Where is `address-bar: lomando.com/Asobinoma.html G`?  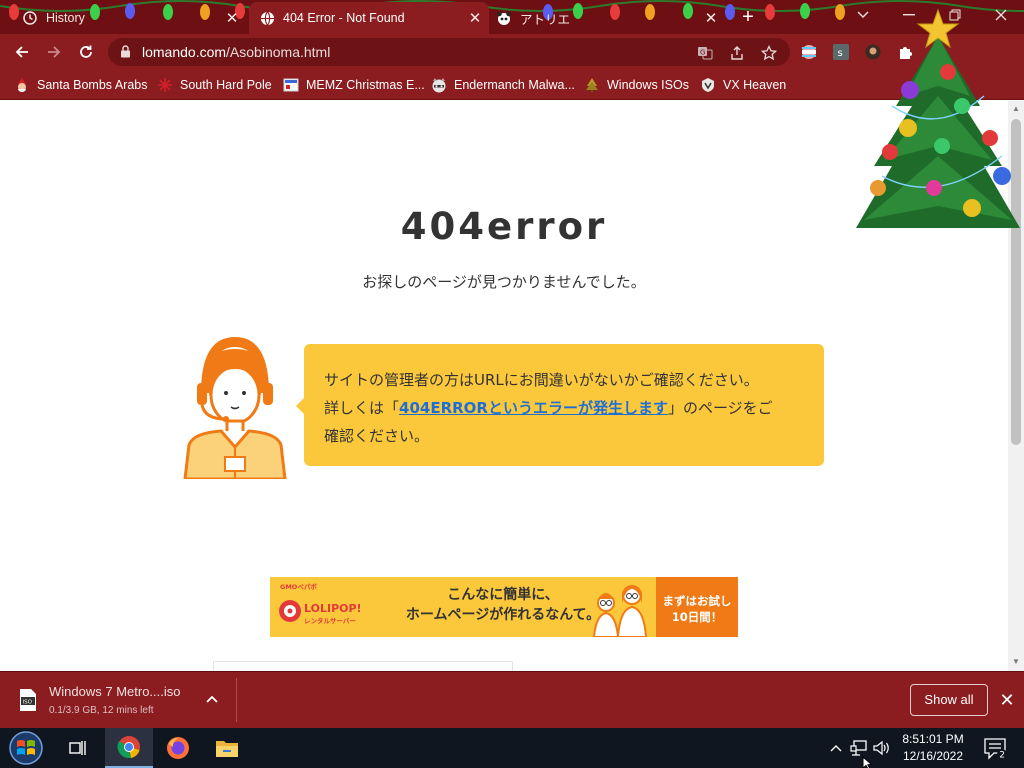
address-bar: lomando.com/Asobinoma.html G is located at coordinates (449, 52).